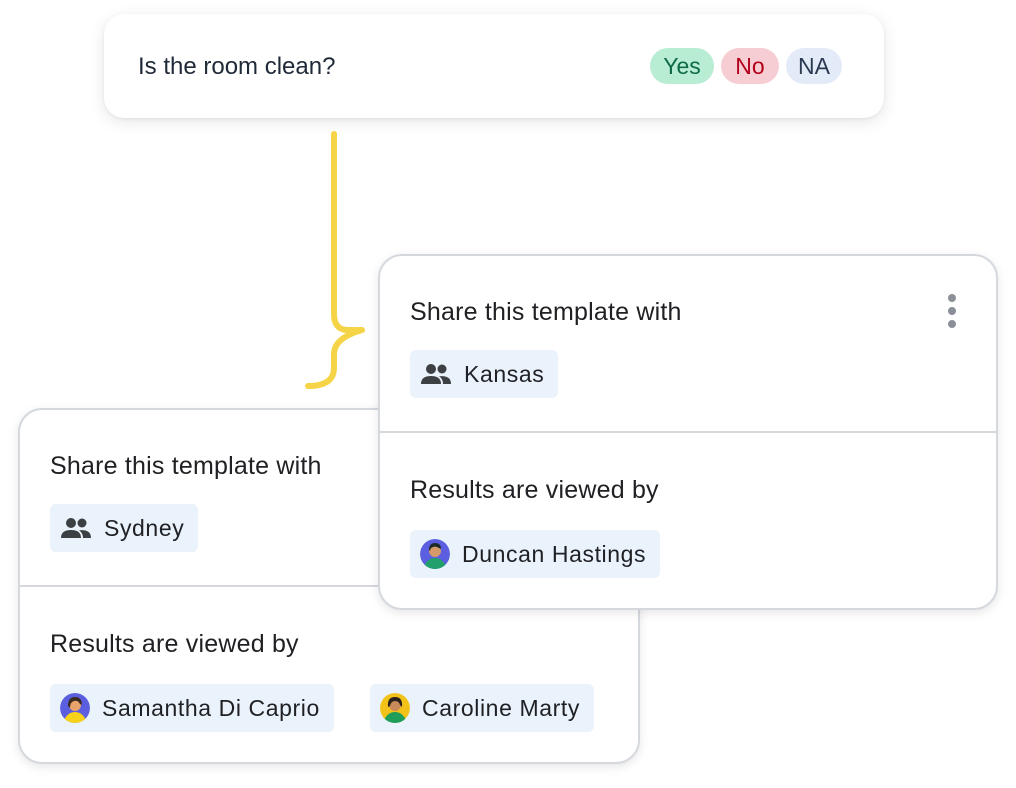  I want to click on viewer-chip-caroline: Caroline Marty, so click(482, 708).